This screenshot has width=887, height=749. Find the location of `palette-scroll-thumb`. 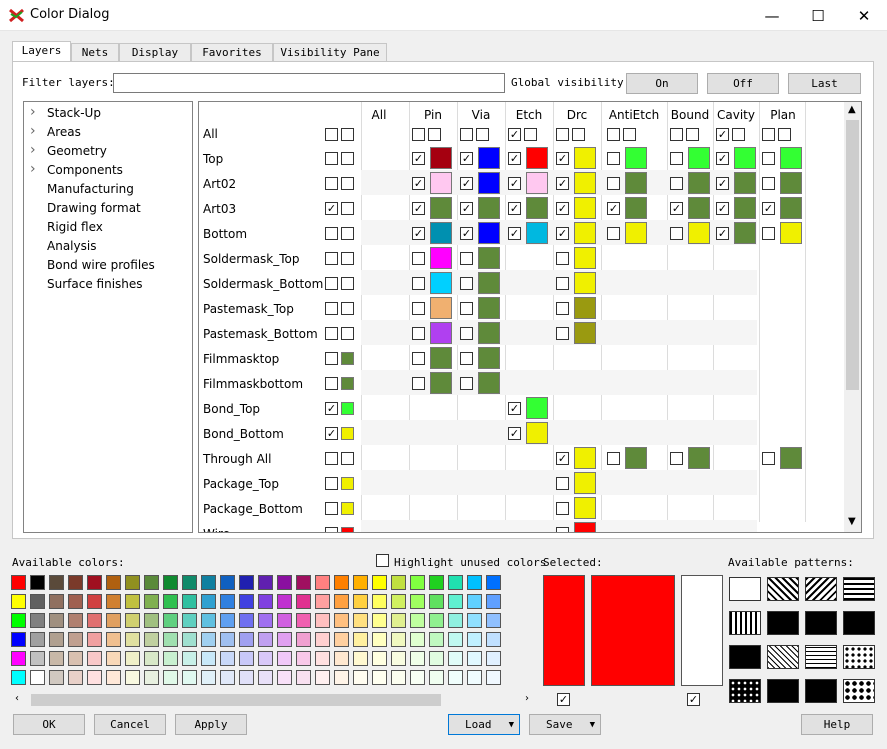

palette-scroll-thumb is located at coordinates (236, 700).